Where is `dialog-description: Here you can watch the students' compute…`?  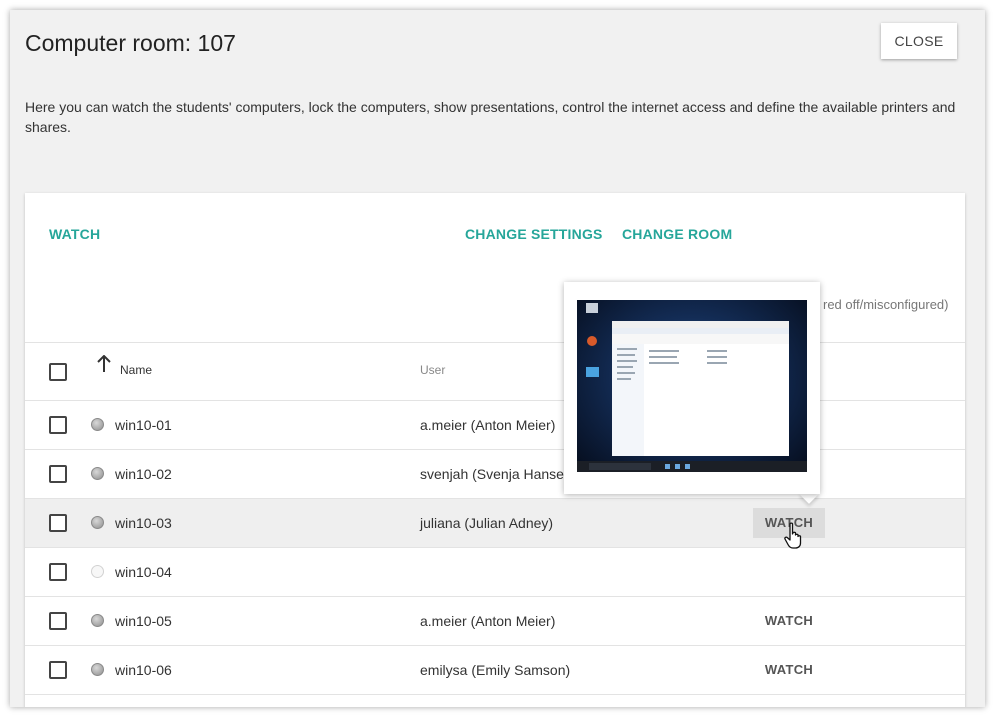
dialog-description: Here you can watch the students' compute… is located at coordinates (490, 117).